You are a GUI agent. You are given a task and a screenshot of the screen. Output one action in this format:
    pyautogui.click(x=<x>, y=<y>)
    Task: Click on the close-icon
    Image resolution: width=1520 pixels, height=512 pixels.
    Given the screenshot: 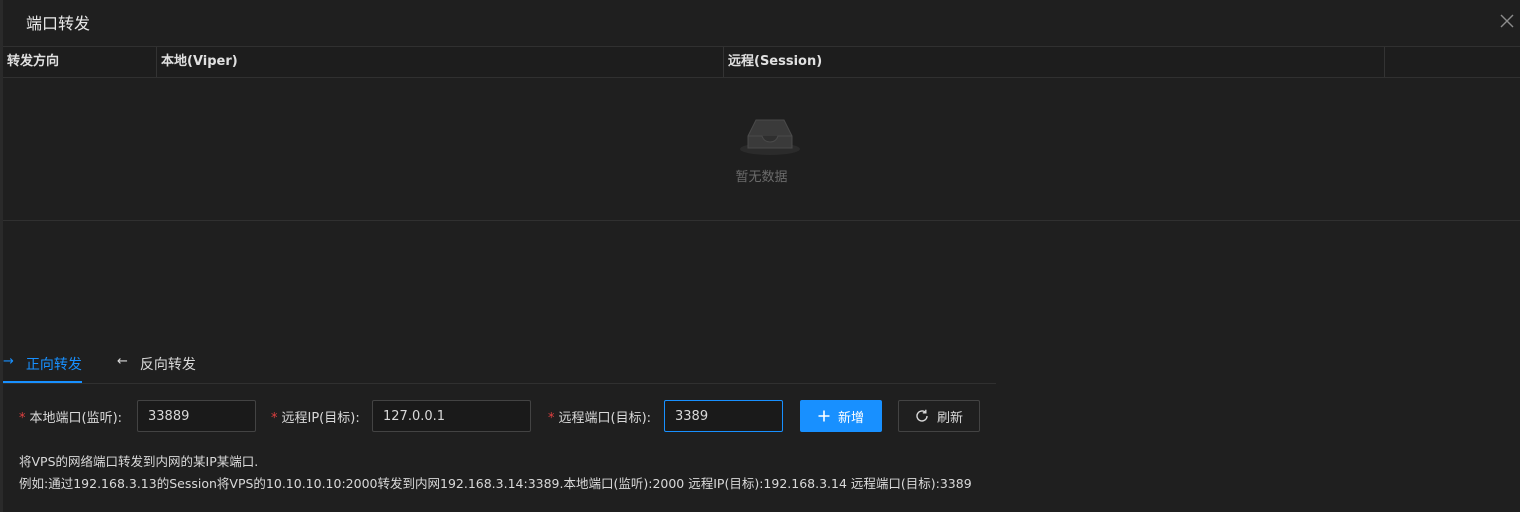 What is the action you would take?
    pyautogui.click(x=1507, y=21)
    